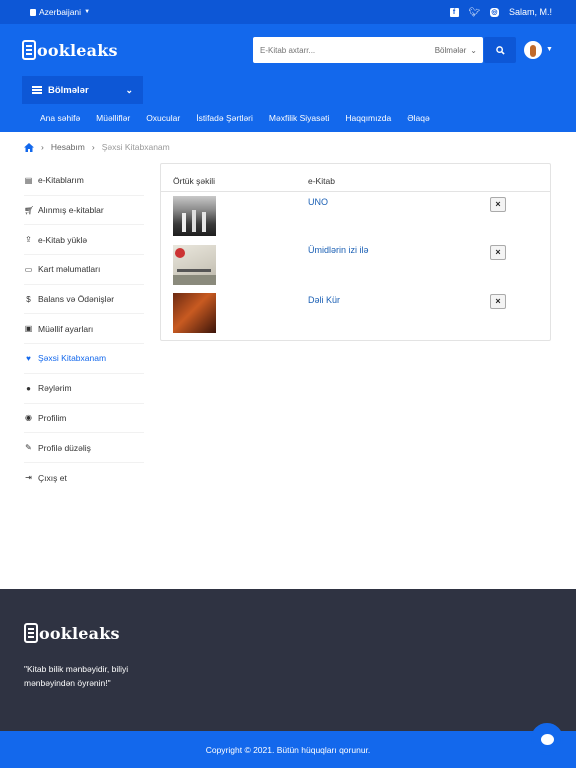 The width and height of the screenshot is (576, 768). Describe the element at coordinates (55, 388) in the screenshot. I see `sidebar-item-label: Rəylərim` at that location.